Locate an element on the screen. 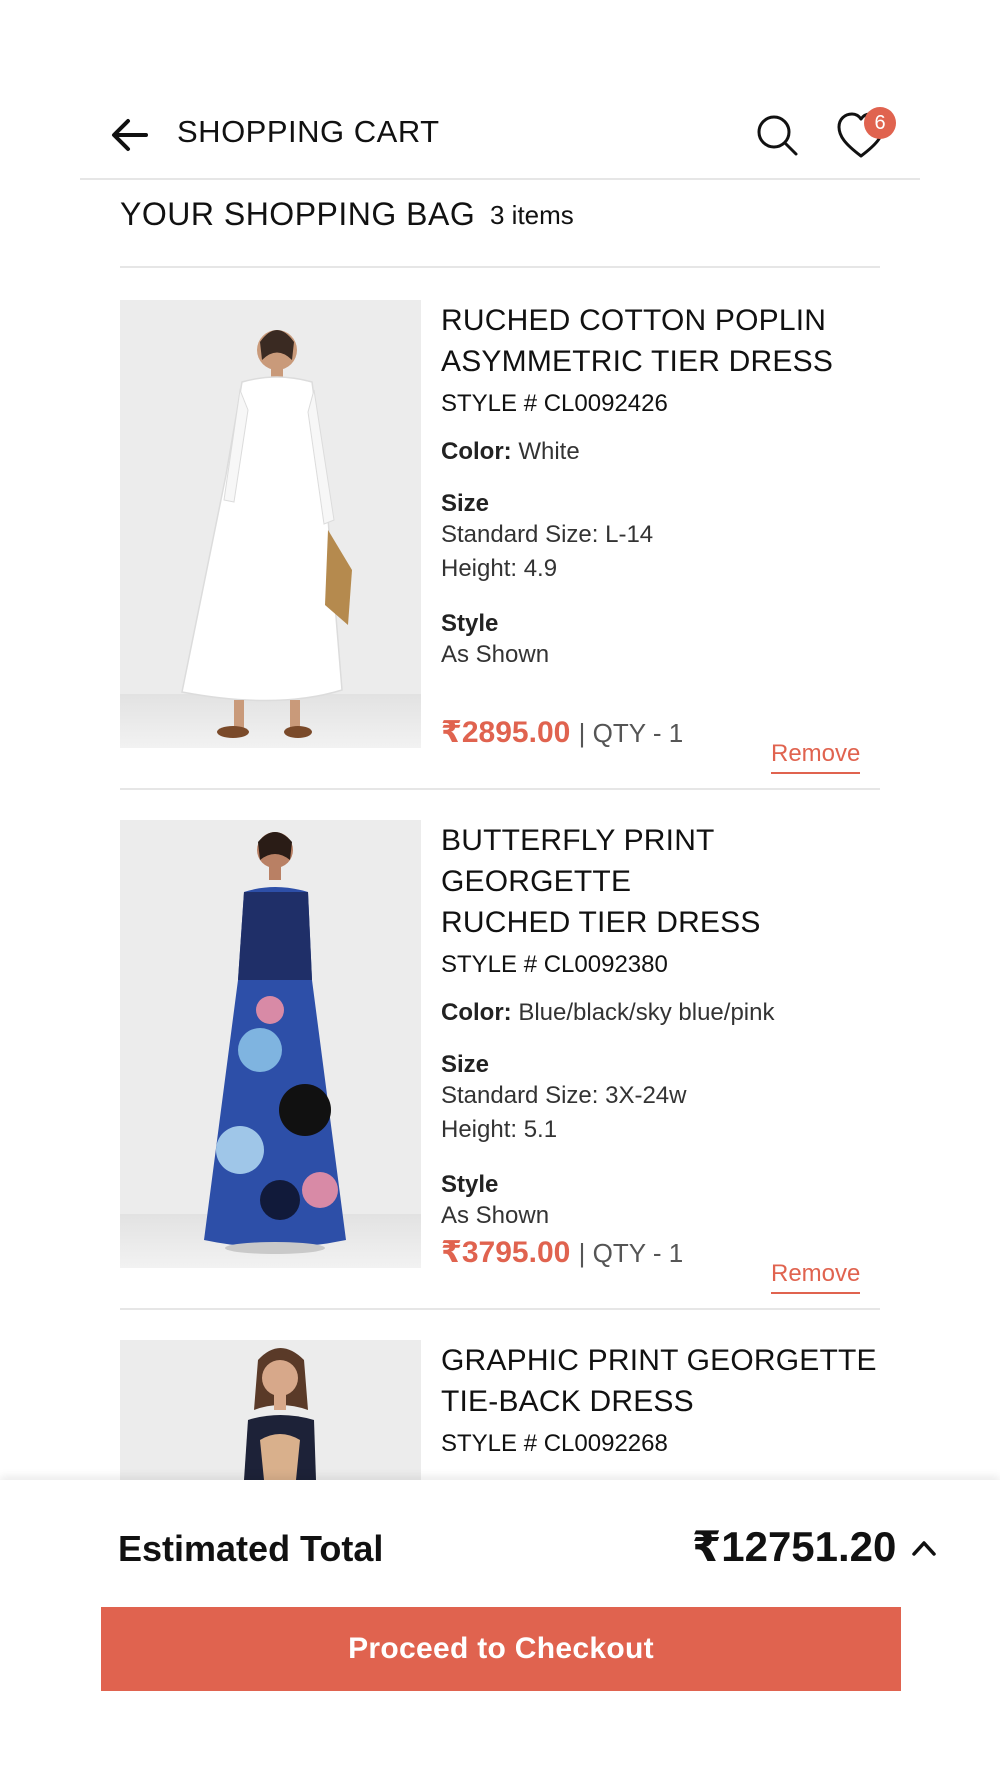 This screenshot has width=1000, height=1778. bag-item-count: 3 items is located at coordinates (532, 215).